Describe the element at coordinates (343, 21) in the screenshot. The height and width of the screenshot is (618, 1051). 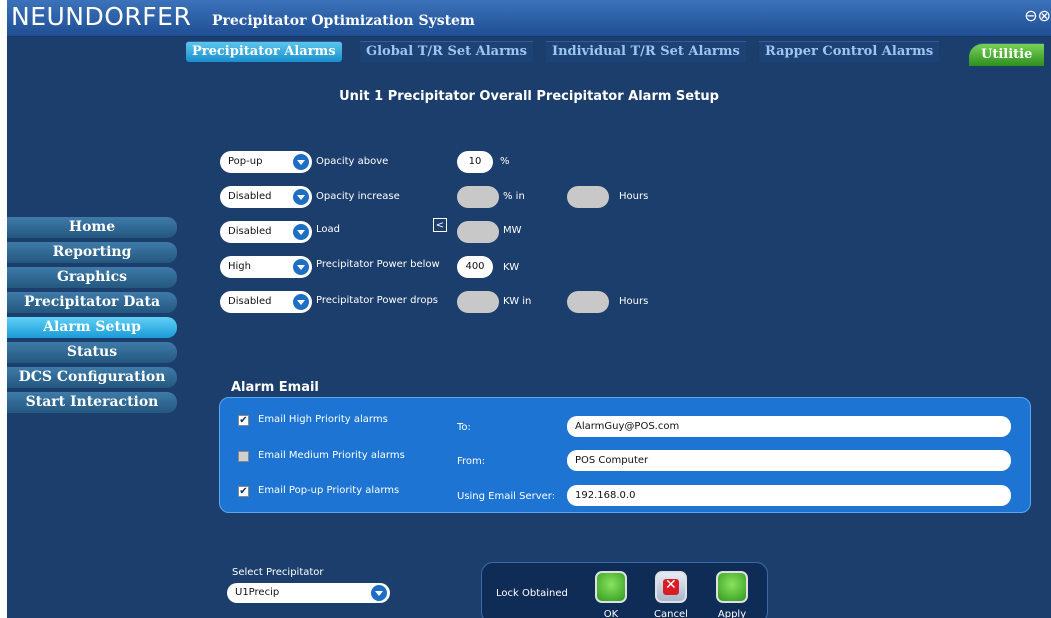
I see `app-title: Precipitator Optimization System` at that location.